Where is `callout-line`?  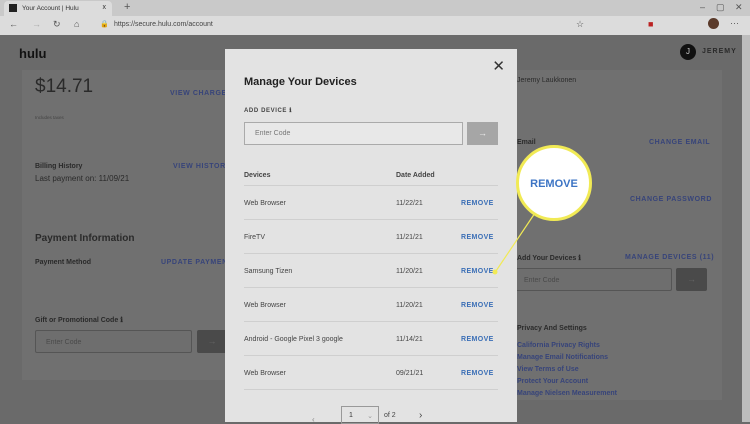 callout-line is located at coordinates (514, 243).